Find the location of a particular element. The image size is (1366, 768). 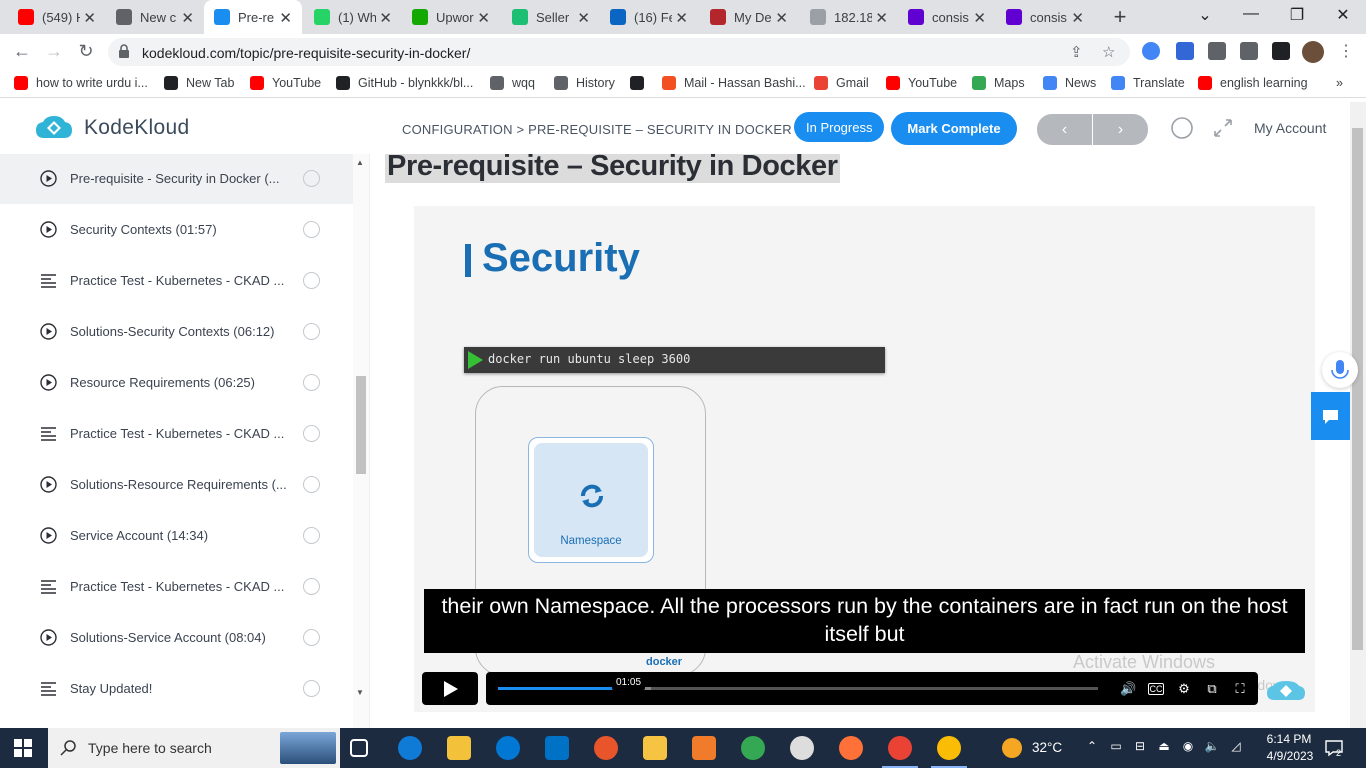

tray-network-device-icon: ⊟ is located at coordinates (1140, 747).